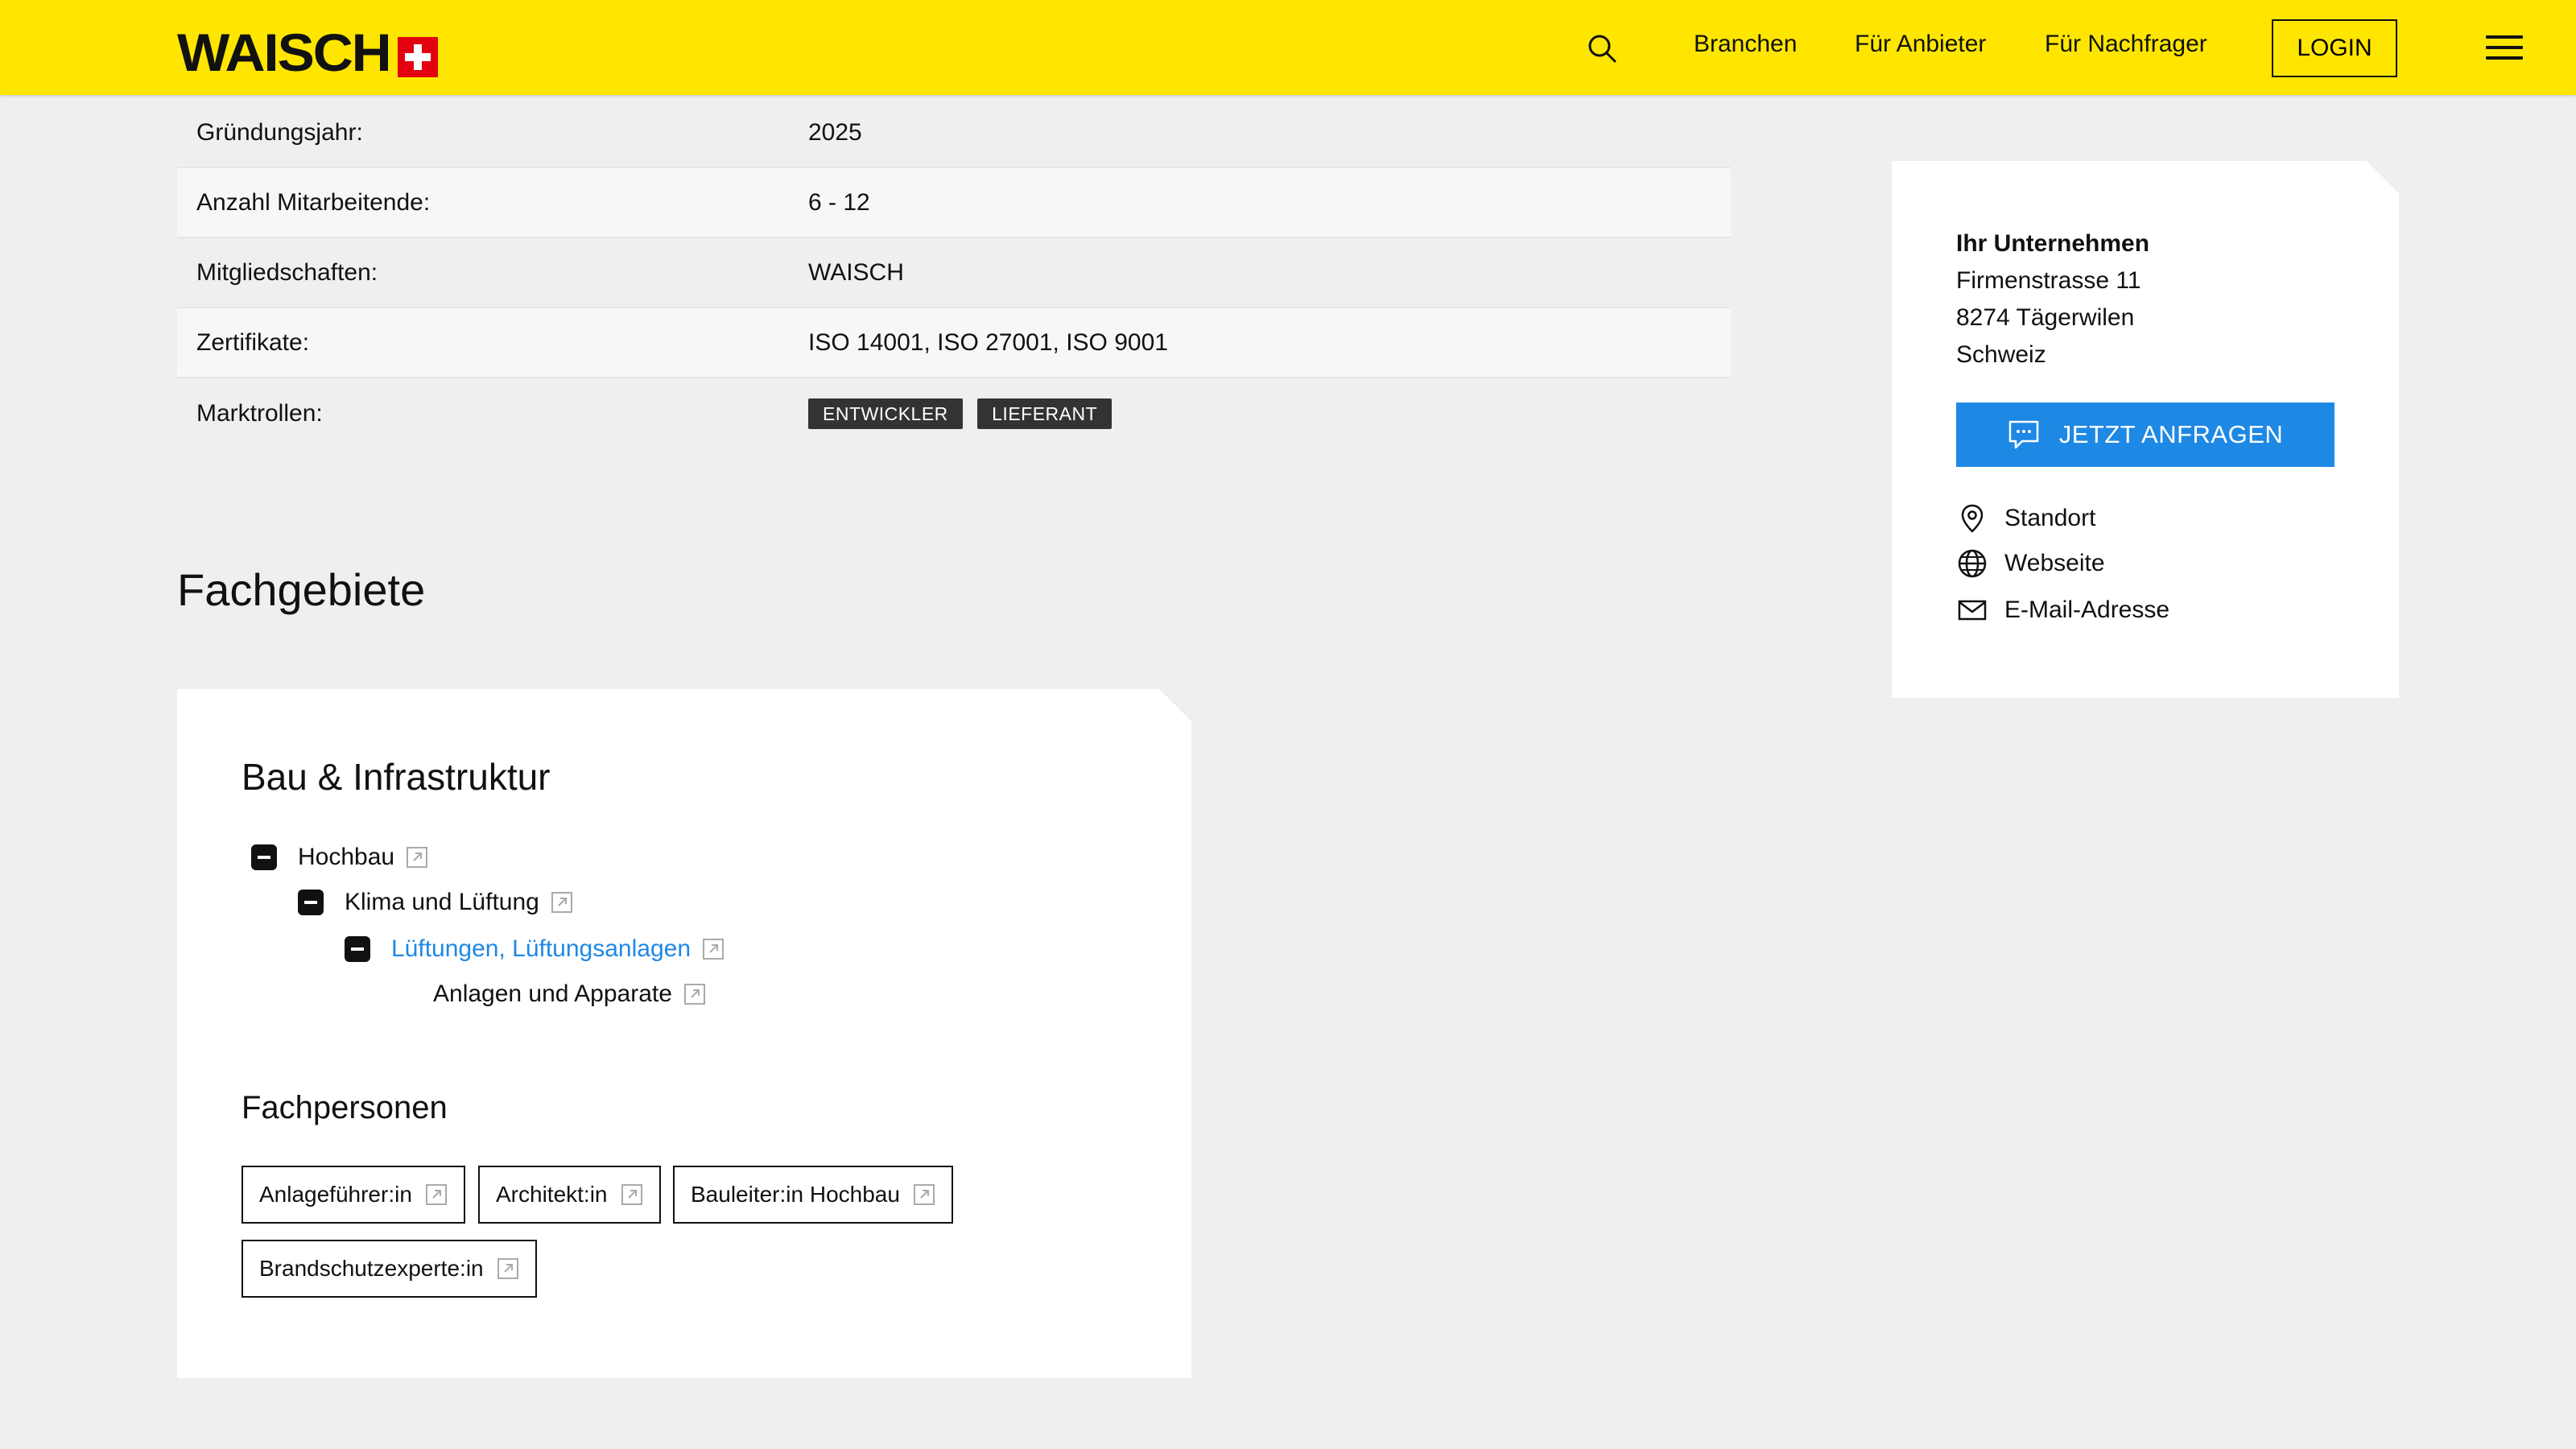 The image size is (2576, 1449). What do you see at coordinates (835, 132) in the screenshot?
I see `row-value: 2025` at bounding box center [835, 132].